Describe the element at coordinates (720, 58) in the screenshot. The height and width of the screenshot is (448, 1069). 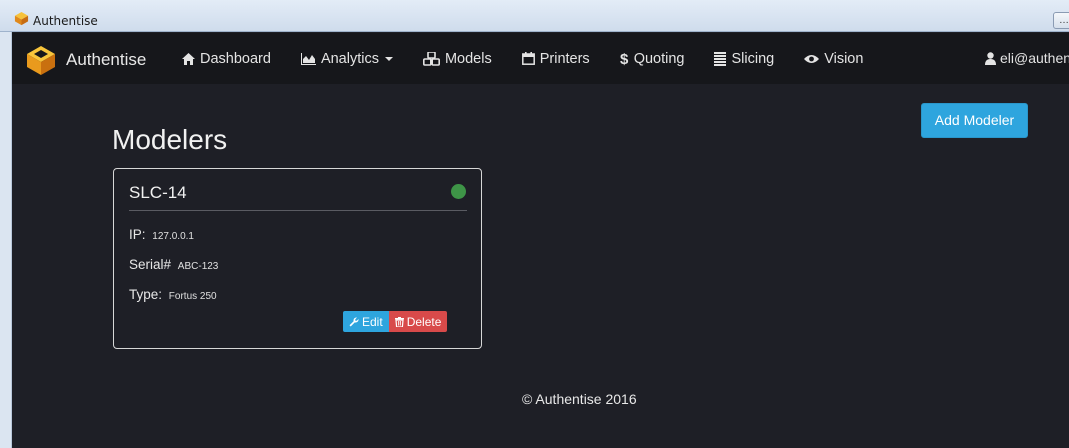
I see `layers-icon` at that location.